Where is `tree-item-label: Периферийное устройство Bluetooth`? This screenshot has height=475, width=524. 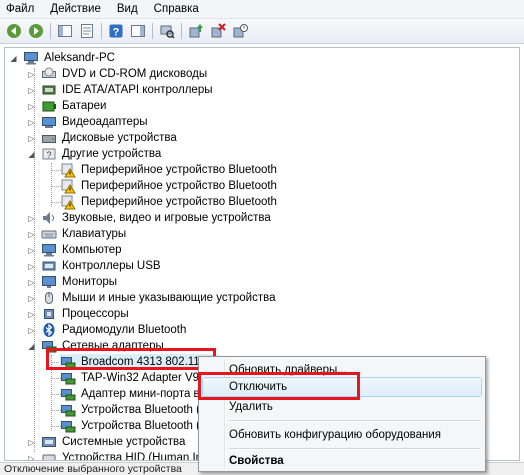
tree-item-label: Периферийное устройство Bluetooth is located at coordinates (179, 186).